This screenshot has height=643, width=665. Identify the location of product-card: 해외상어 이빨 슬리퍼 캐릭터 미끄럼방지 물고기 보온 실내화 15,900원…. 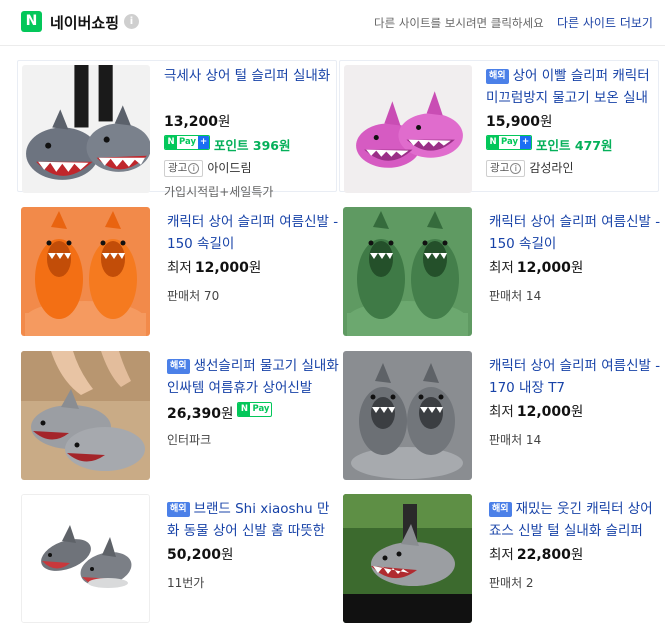
(499, 126).